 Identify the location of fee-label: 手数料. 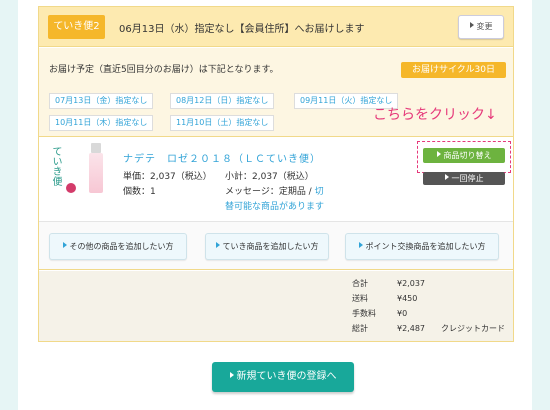
(364, 313).